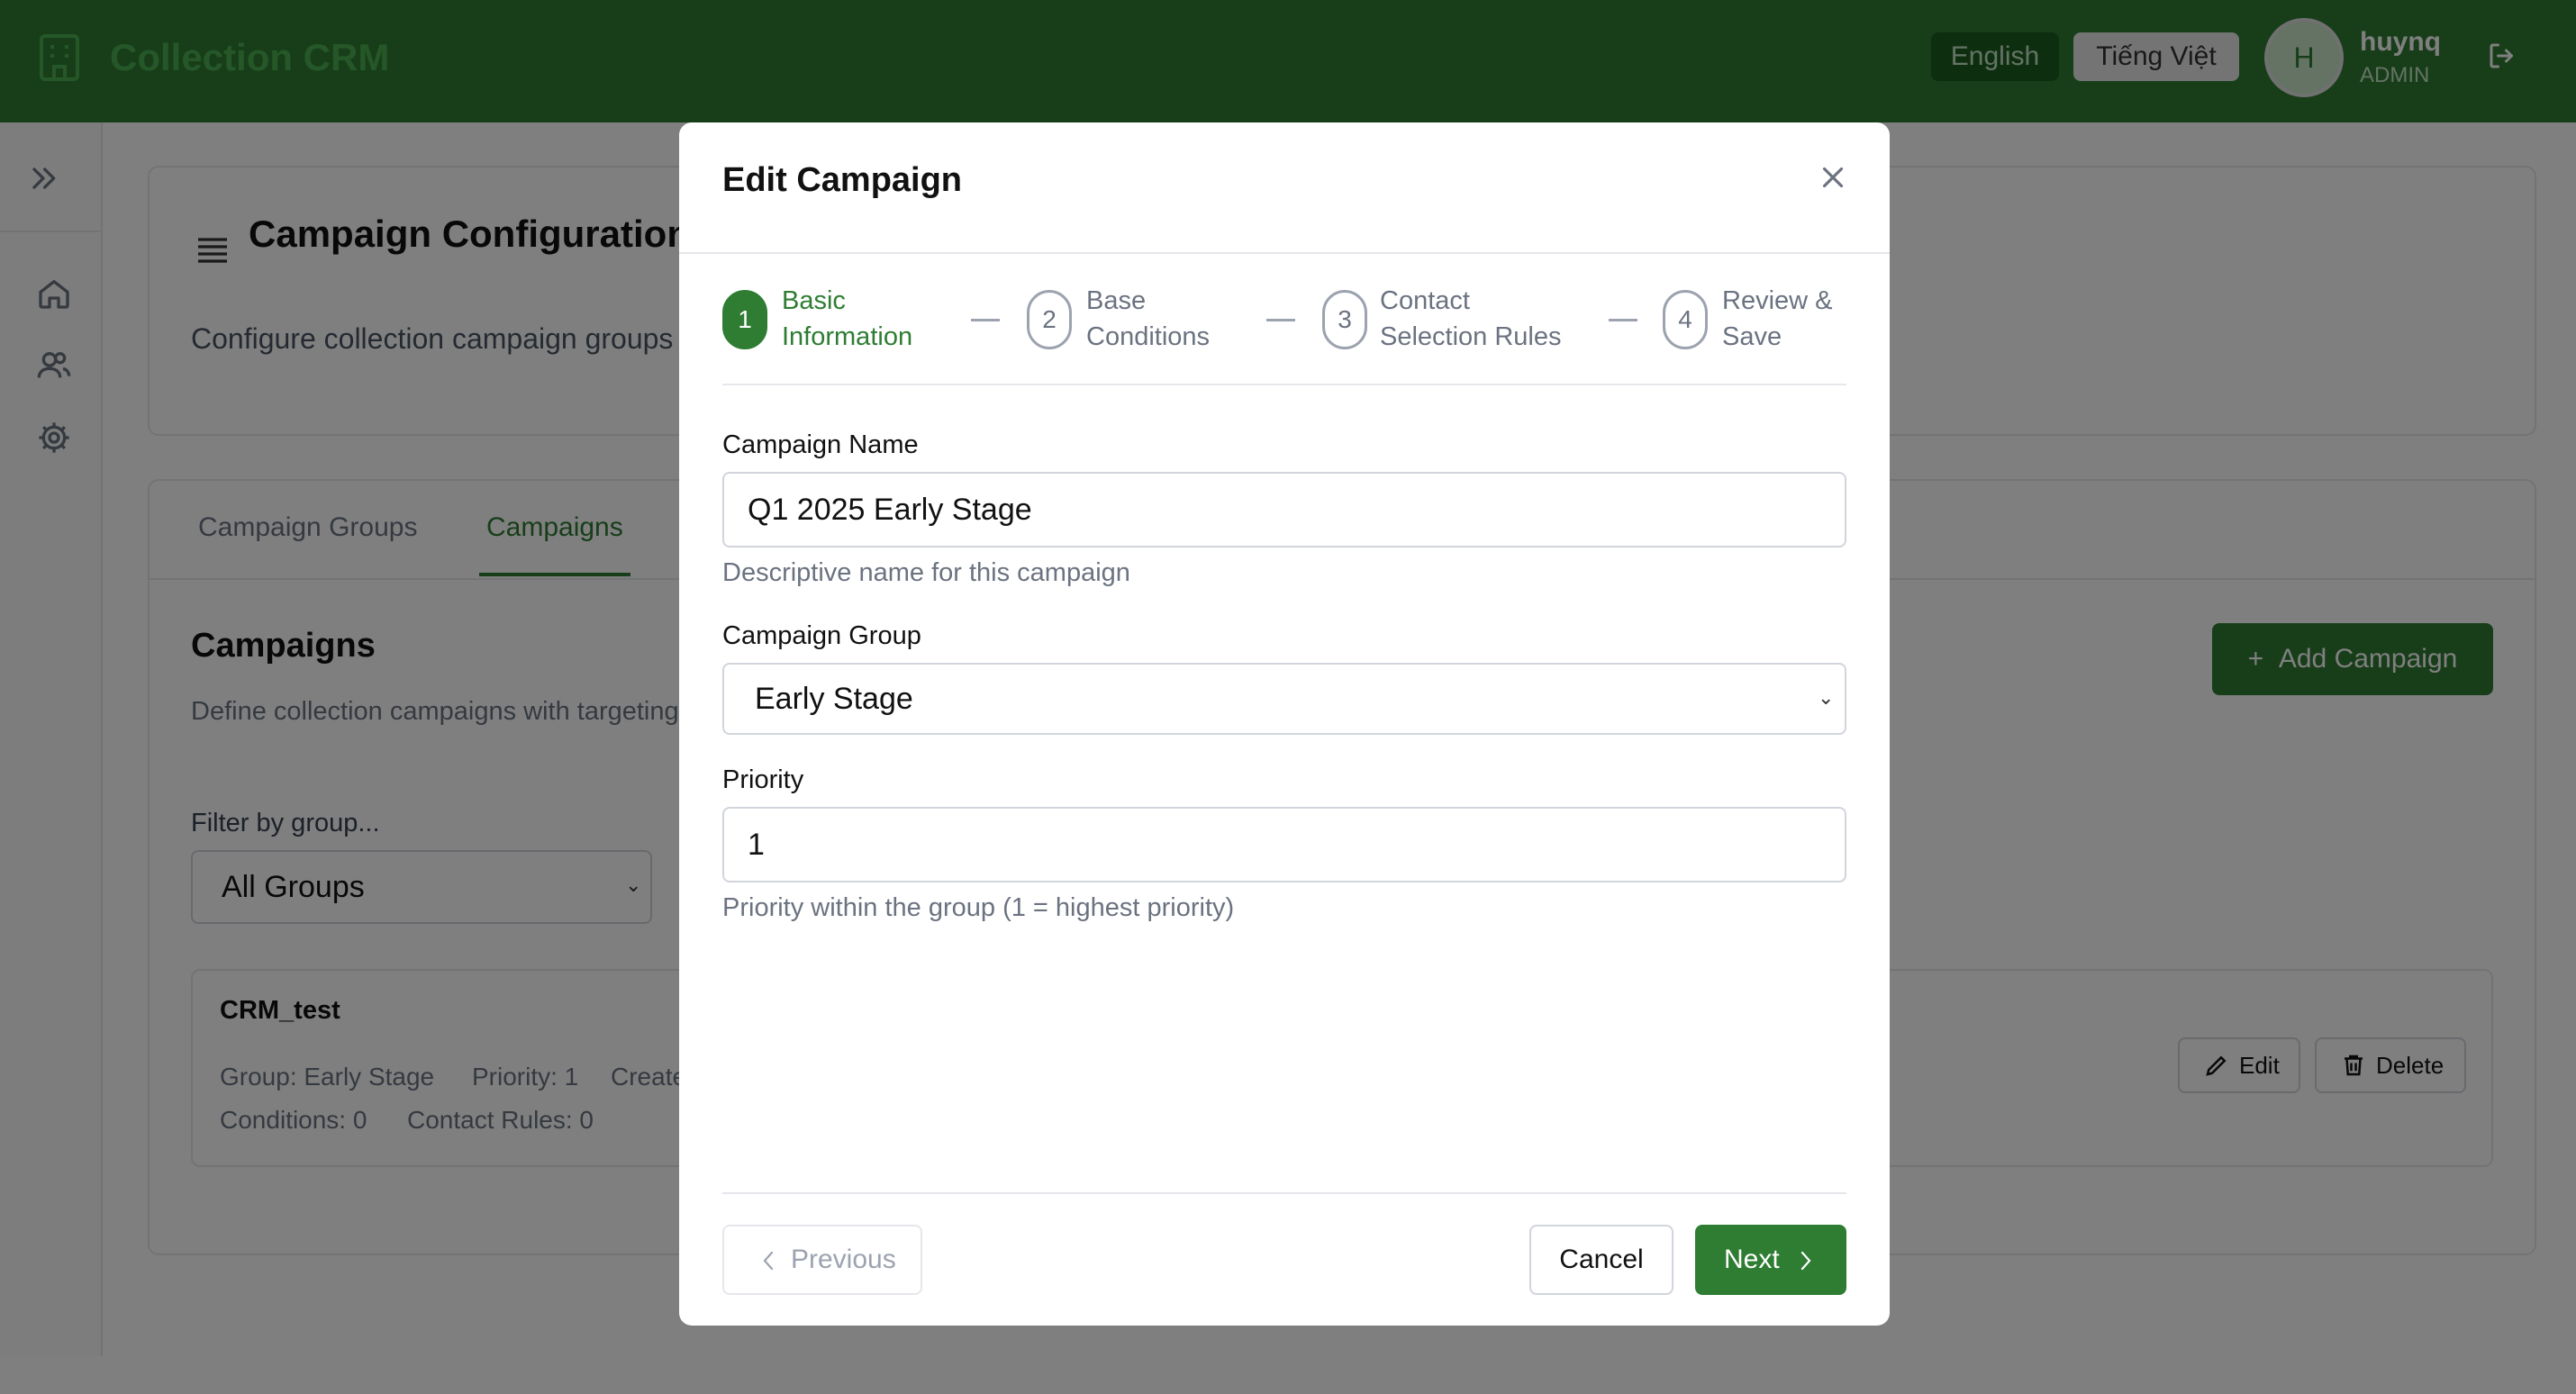 Image resolution: width=2576 pixels, height=1394 pixels. What do you see at coordinates (1148, 336) in the screenshot?
I see `step-2-line2: Conditions` at bounding box center [1148, 336].